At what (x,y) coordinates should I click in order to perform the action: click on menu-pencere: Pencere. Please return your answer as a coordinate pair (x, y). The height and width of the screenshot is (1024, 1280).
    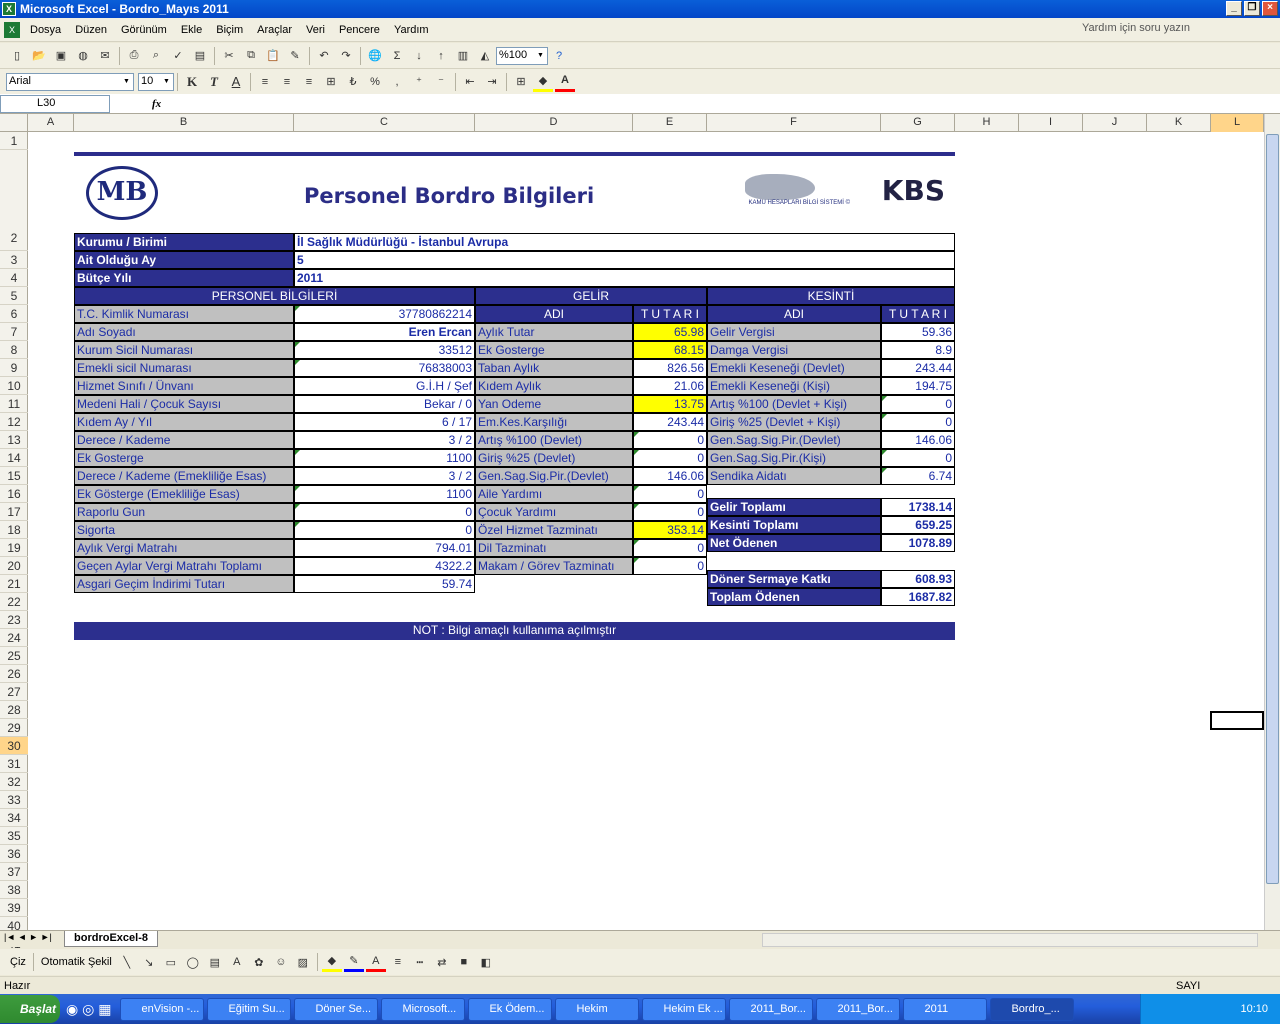
    Looking at the image, I should click on (359, 30).